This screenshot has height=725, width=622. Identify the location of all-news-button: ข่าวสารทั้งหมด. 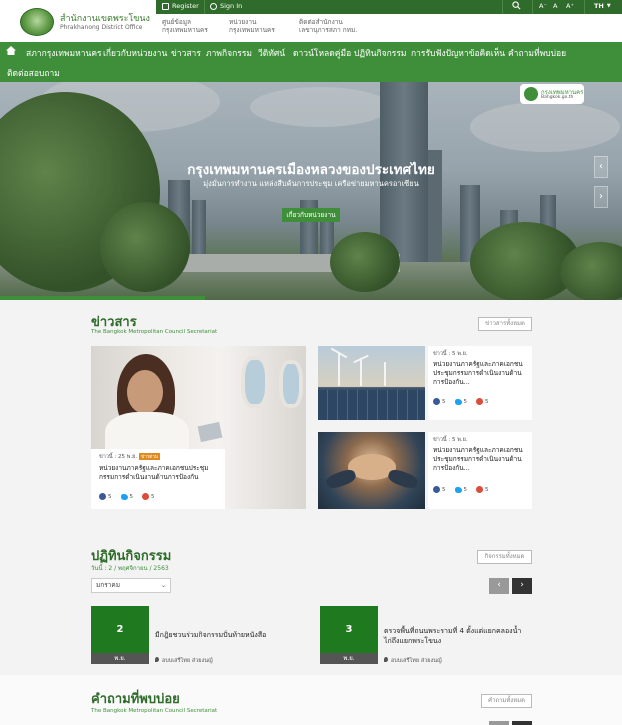
(505, 324).